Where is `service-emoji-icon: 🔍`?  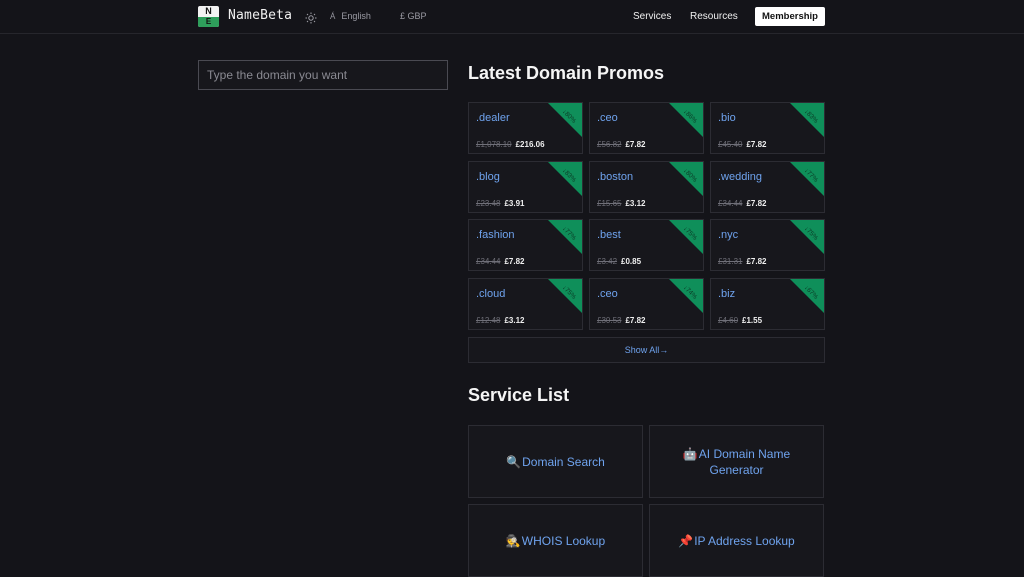
service-emoji-icon: 🔍 is located at coordinates (513, 462).